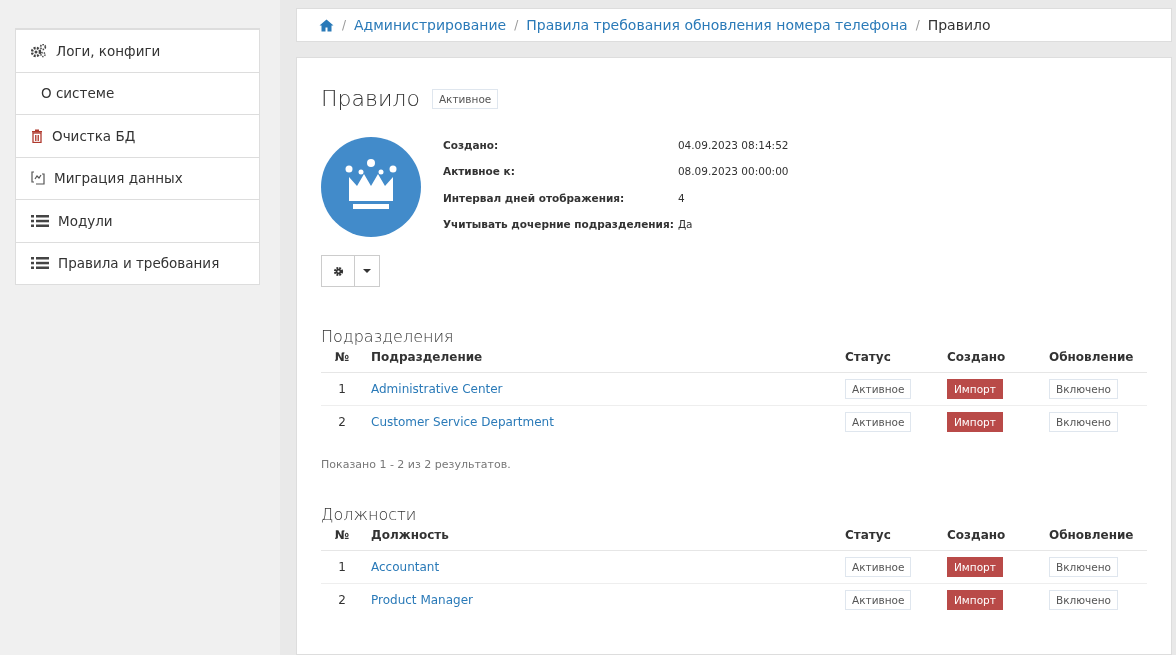 The height and width of the screenshot is (655, 1176). What do you see at coordinates (416, 464) in the screenshot?
I see `results-summary: Показано 1 - 2 из 2 результатов.` at bounding box center [416, 464].